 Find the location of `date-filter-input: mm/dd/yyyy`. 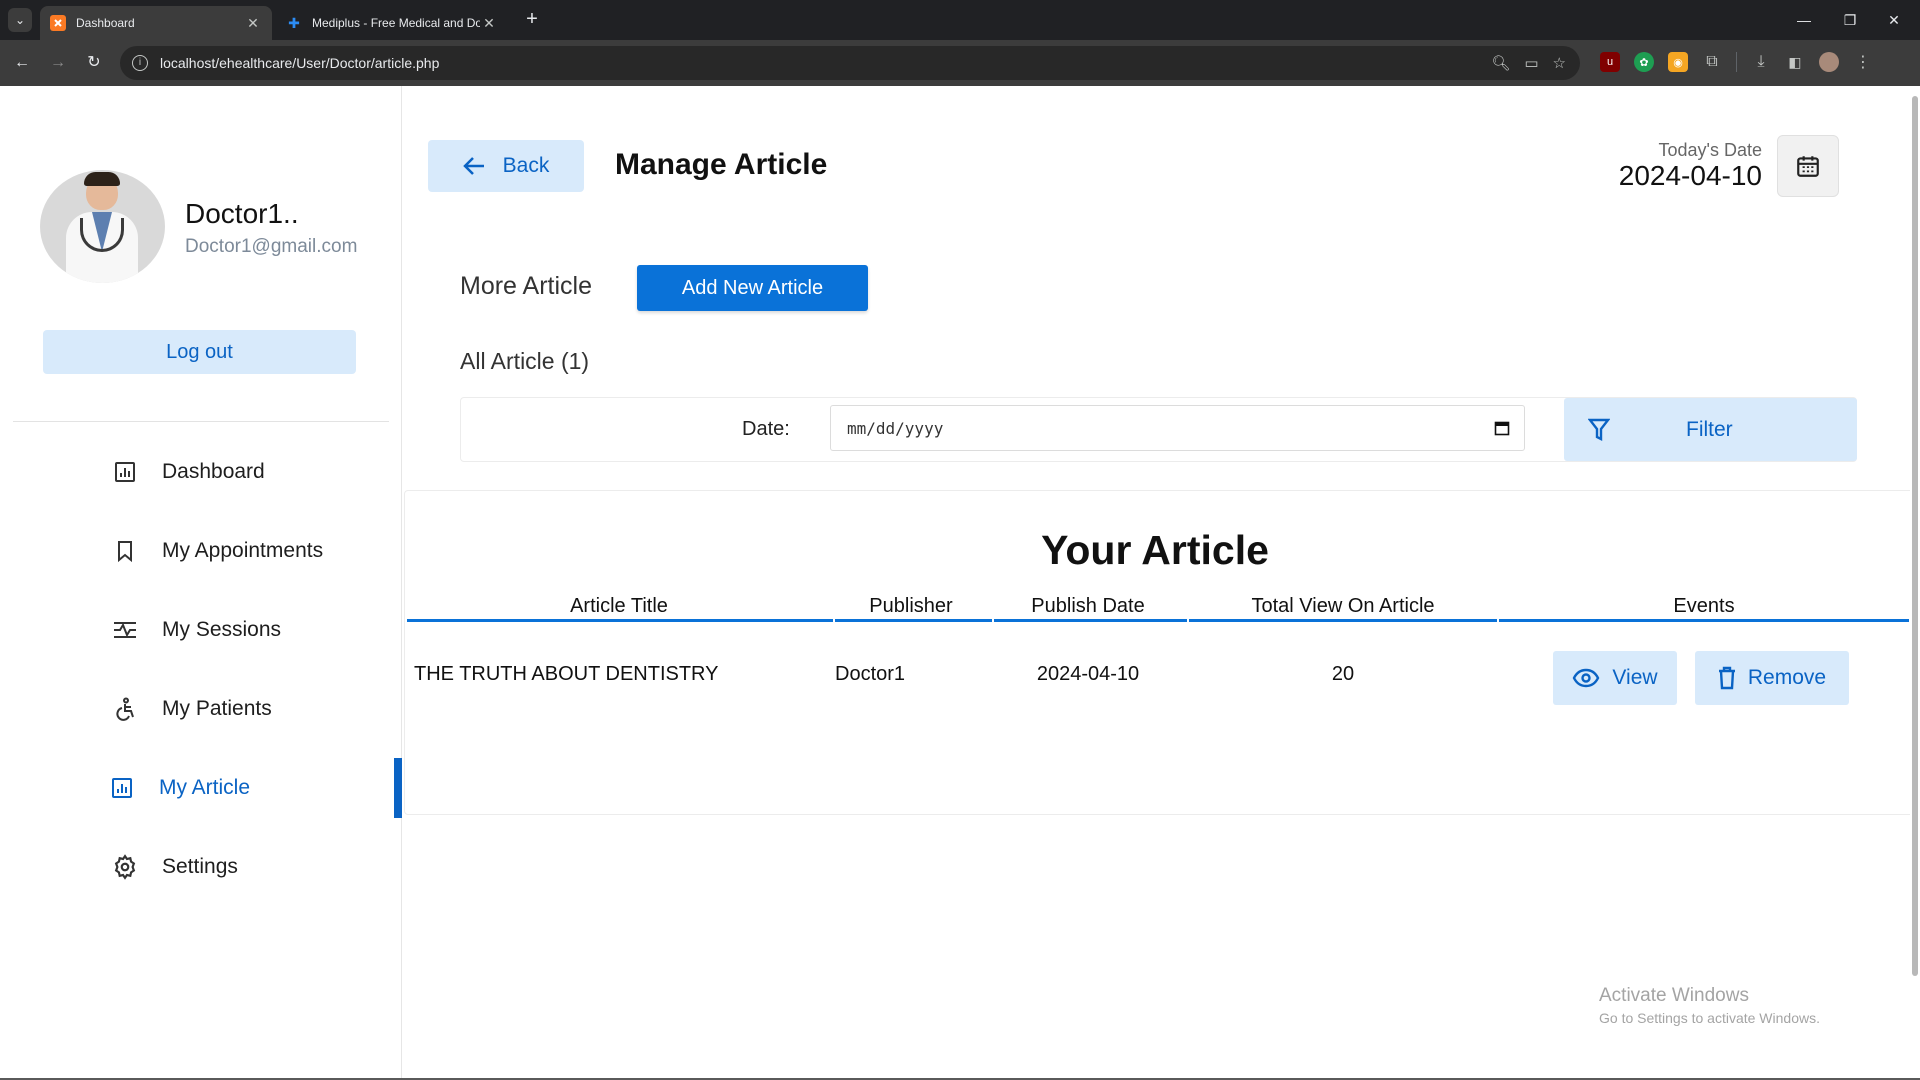

date-filter-input: mm/dd/yyyy is located at coordinates (1177, 428).